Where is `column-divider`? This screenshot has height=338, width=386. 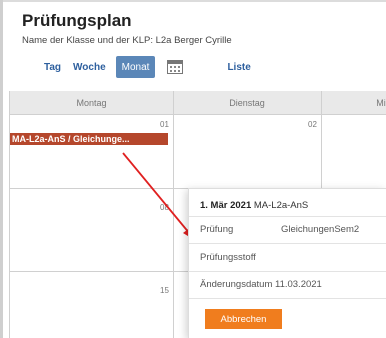
column-divider is located at coordinates (173, 214).